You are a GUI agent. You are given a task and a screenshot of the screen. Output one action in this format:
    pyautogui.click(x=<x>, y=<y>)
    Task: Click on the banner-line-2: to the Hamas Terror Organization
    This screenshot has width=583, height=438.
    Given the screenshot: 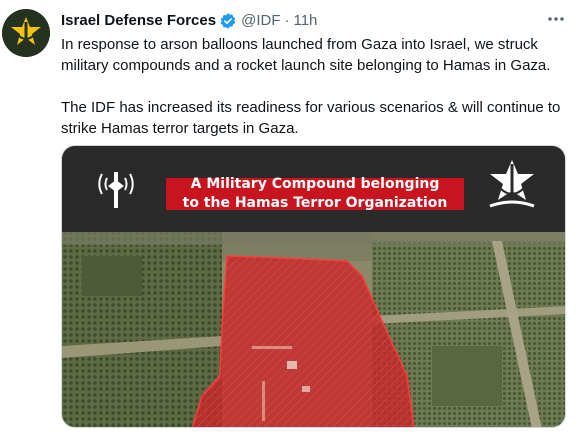 What is the action you would take?
    pyautogui.click(x=315, y=203)
    